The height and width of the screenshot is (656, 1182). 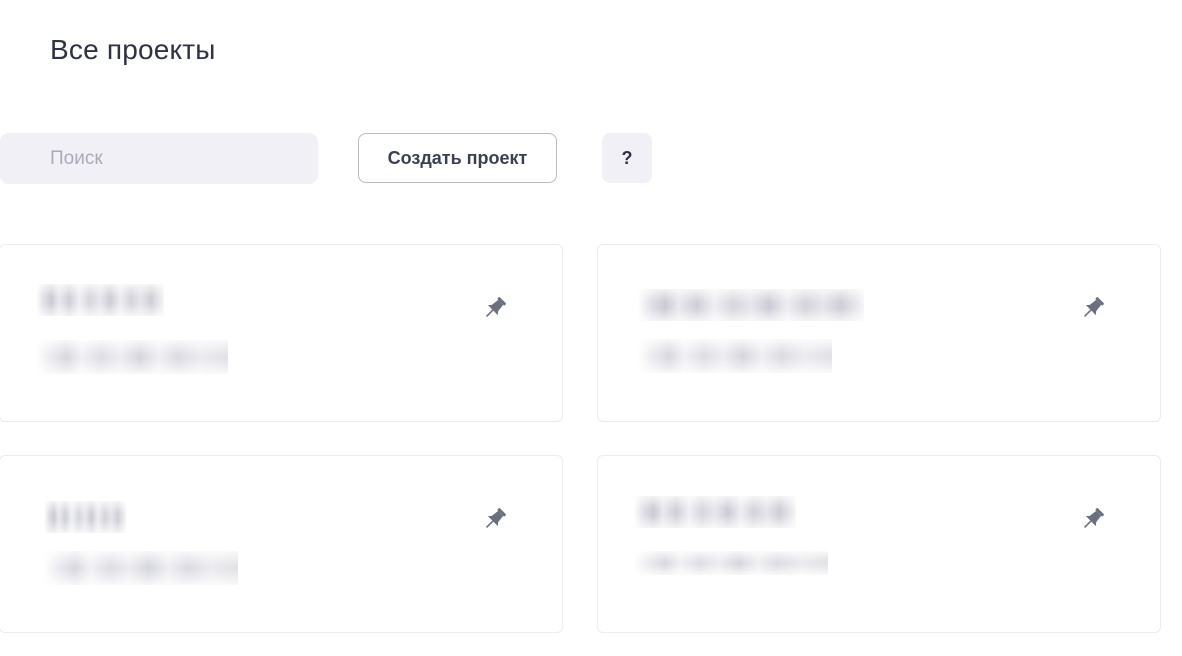 What do you see at coordinates (133, 49) in the screenshot?
I see `page-title: Все проекты` at bounding box center [133, 49].